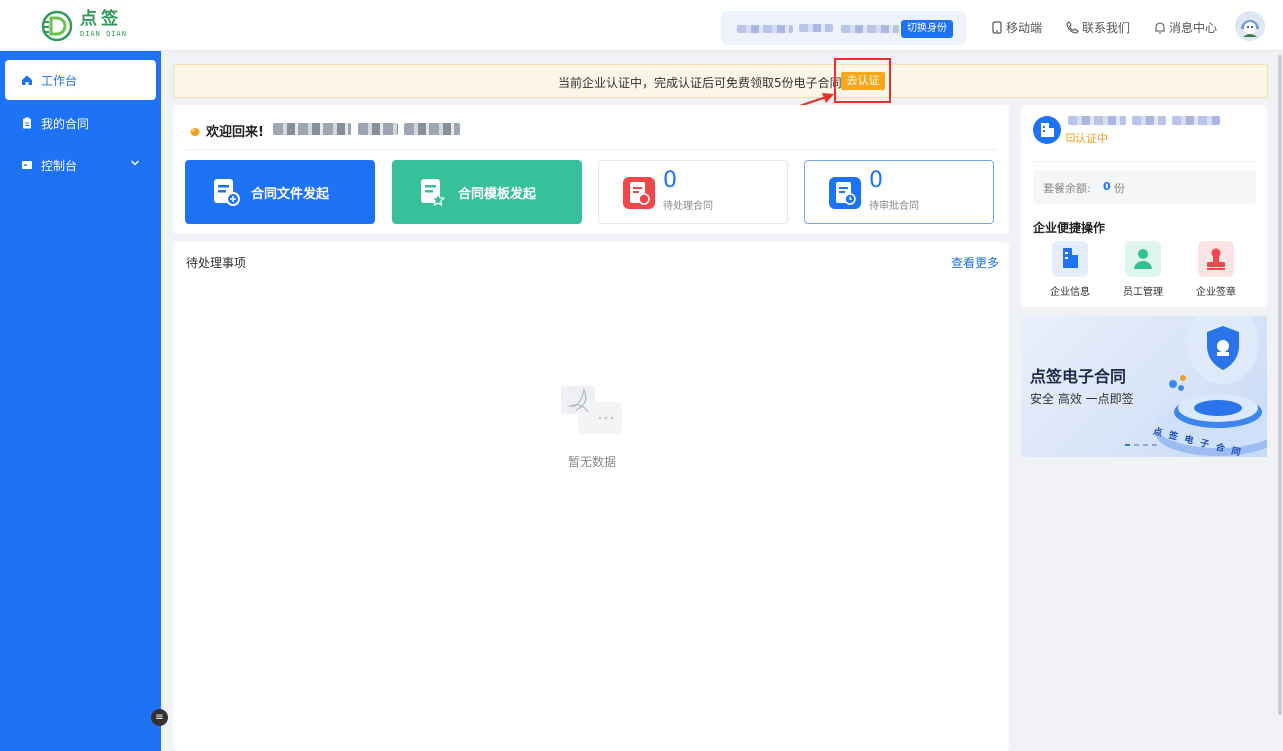 The image size is (1283, 751). I want to click on template-initiate-label: 合同模板发起, so click(497, 194).